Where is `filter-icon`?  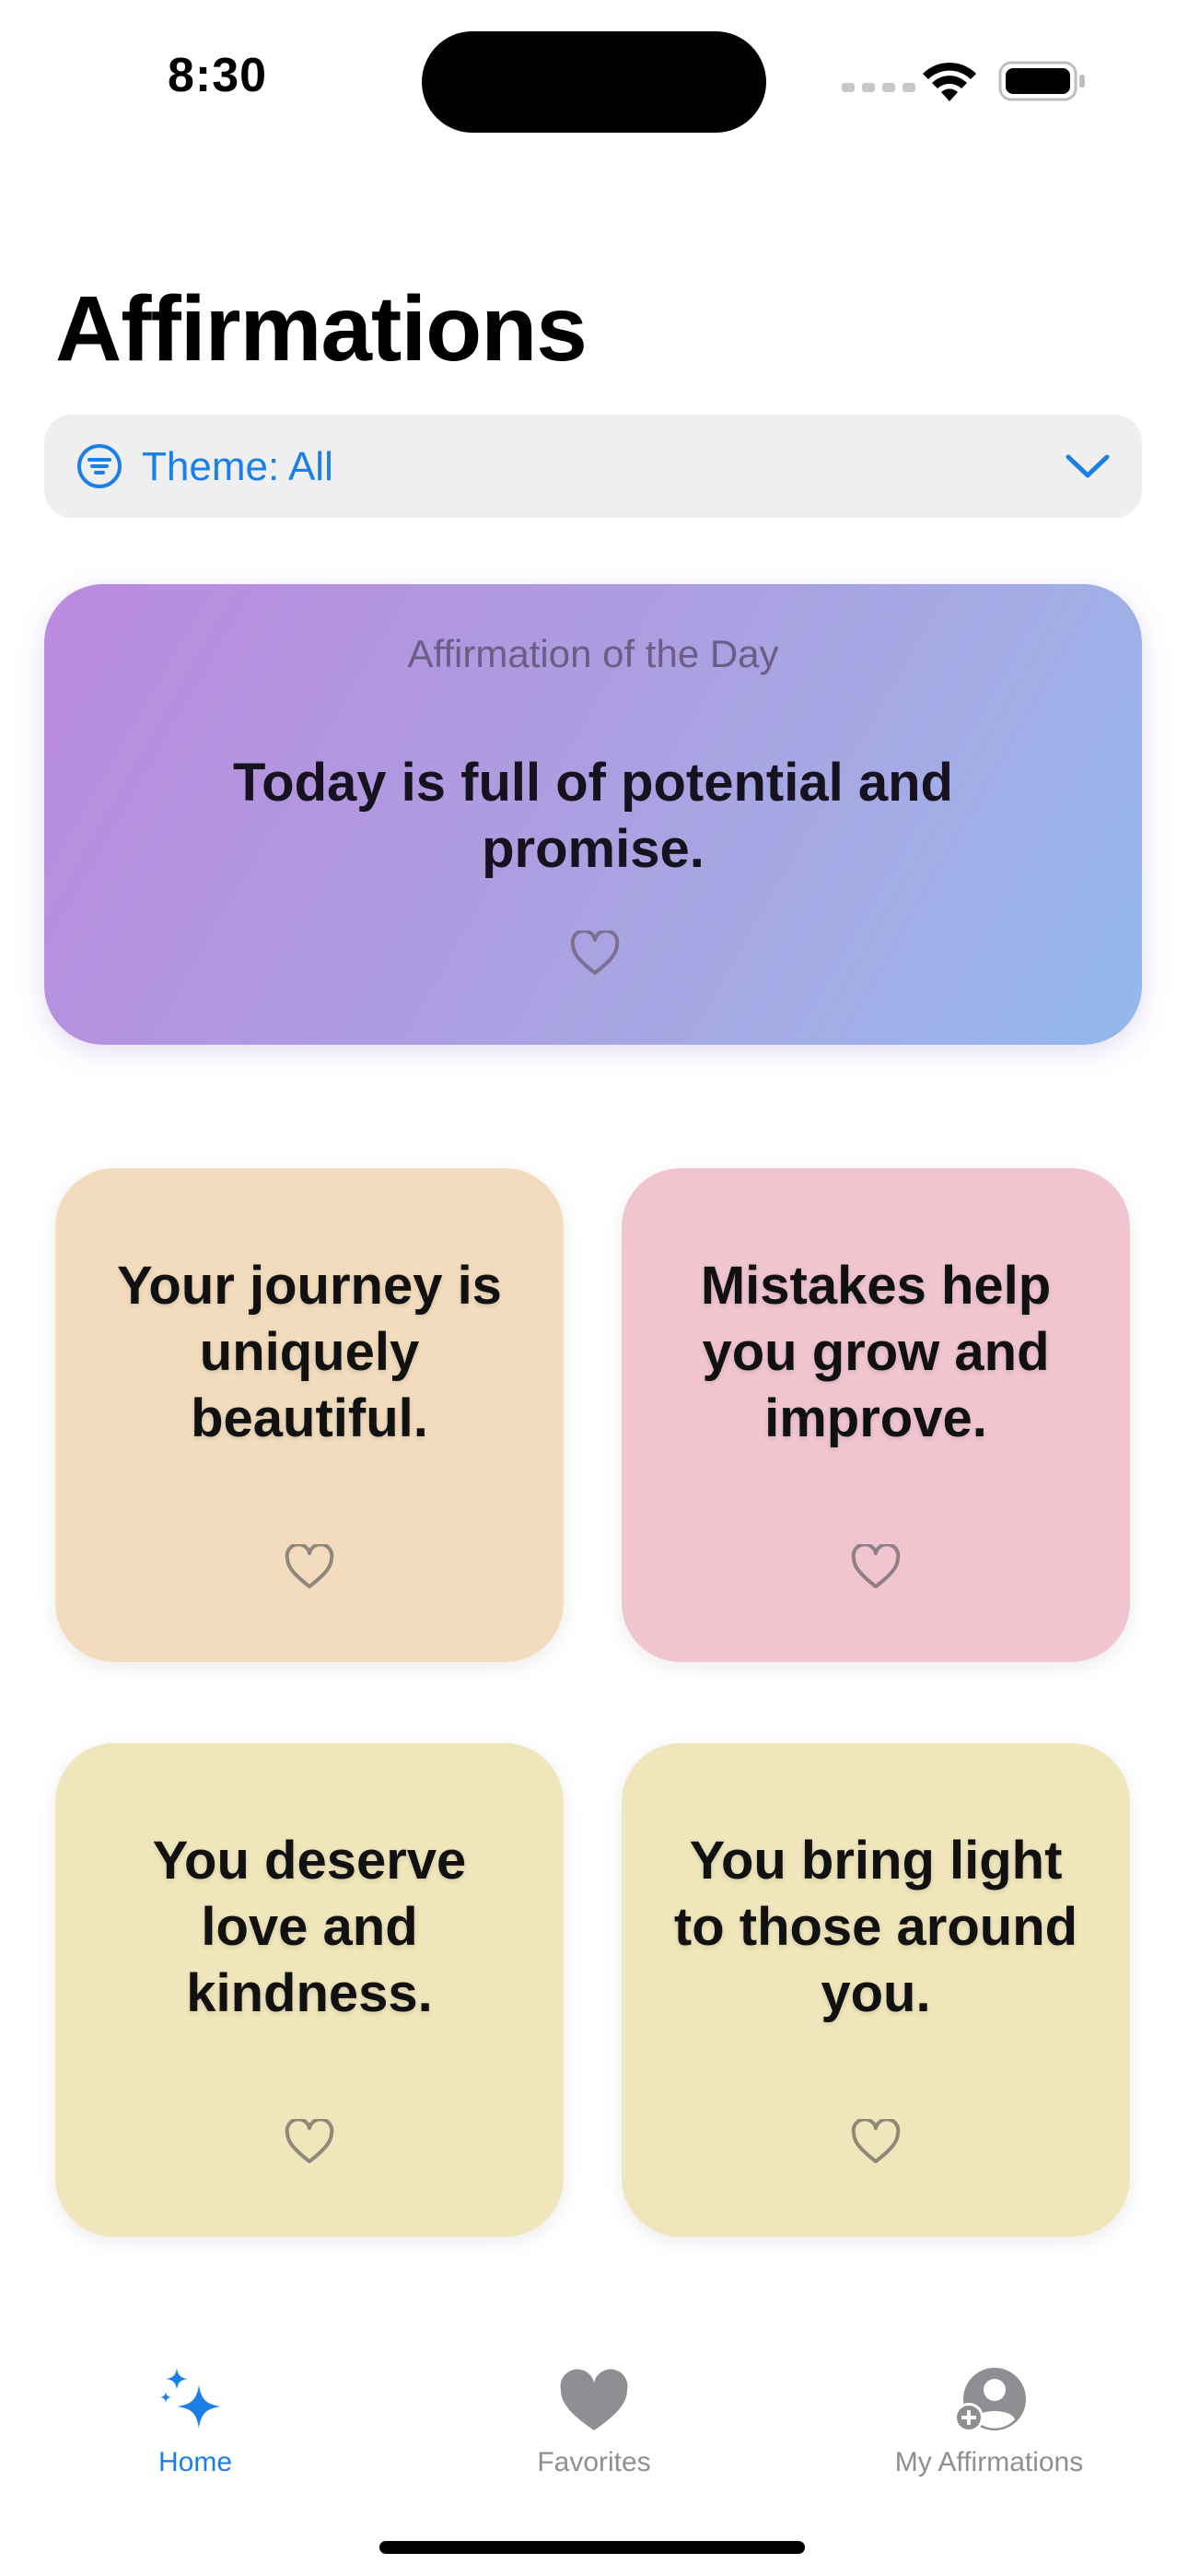 filter-icon is located at coordinates (99, 466).